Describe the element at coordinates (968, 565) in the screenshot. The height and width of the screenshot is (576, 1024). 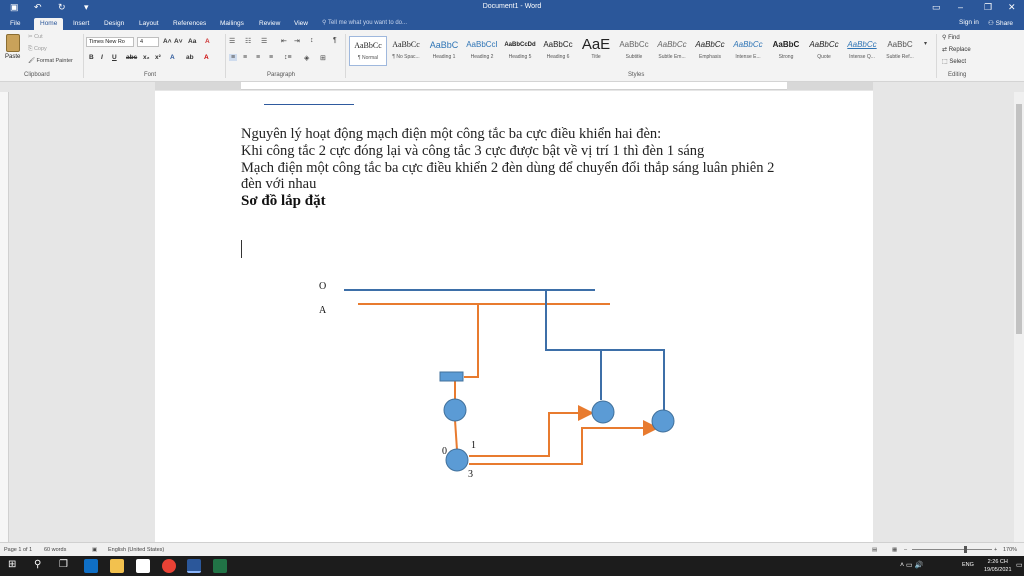
I see `input-language: ENG` at that location.